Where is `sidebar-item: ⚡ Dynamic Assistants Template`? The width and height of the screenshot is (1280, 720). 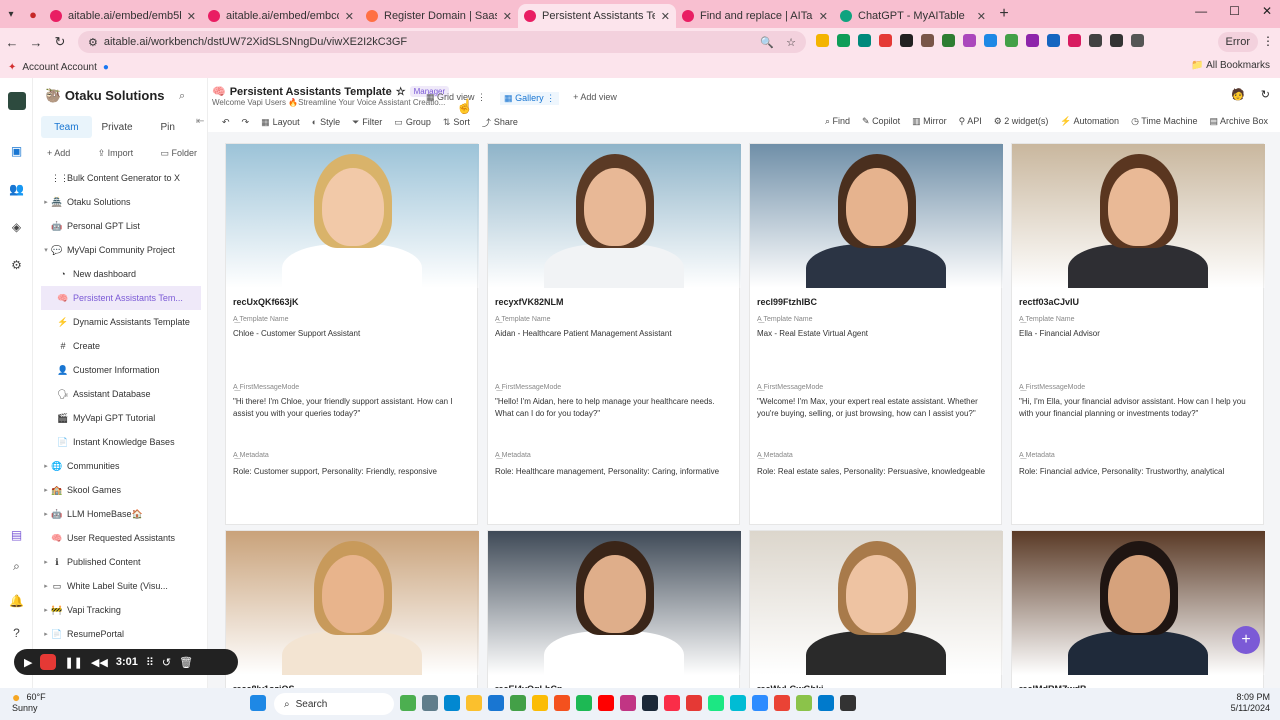 sidebar-item: ⚡ Dynamic Assistants Template is located at coordinates (121, 322).